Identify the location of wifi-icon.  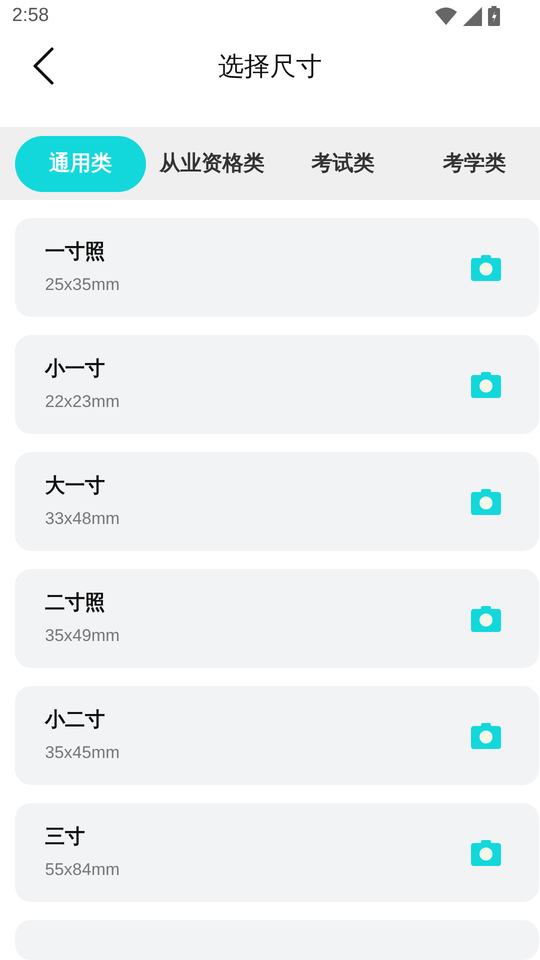
(446, 16).